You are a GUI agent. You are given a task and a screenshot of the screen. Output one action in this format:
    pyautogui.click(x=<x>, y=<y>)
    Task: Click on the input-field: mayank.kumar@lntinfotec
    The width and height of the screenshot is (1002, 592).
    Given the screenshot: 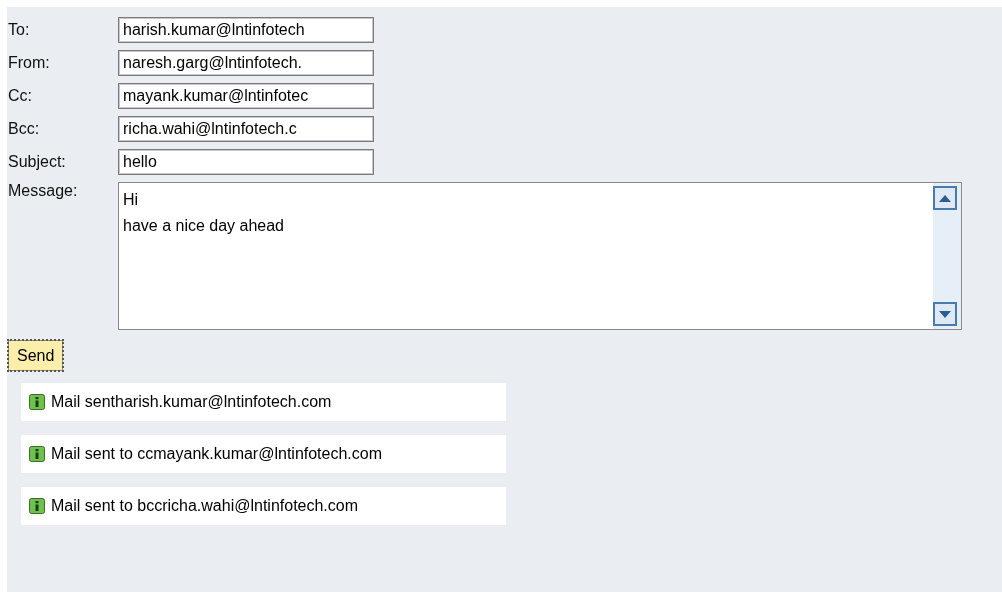 What is the action you would take?
    pyautogui.click(x=246, y=96)
    